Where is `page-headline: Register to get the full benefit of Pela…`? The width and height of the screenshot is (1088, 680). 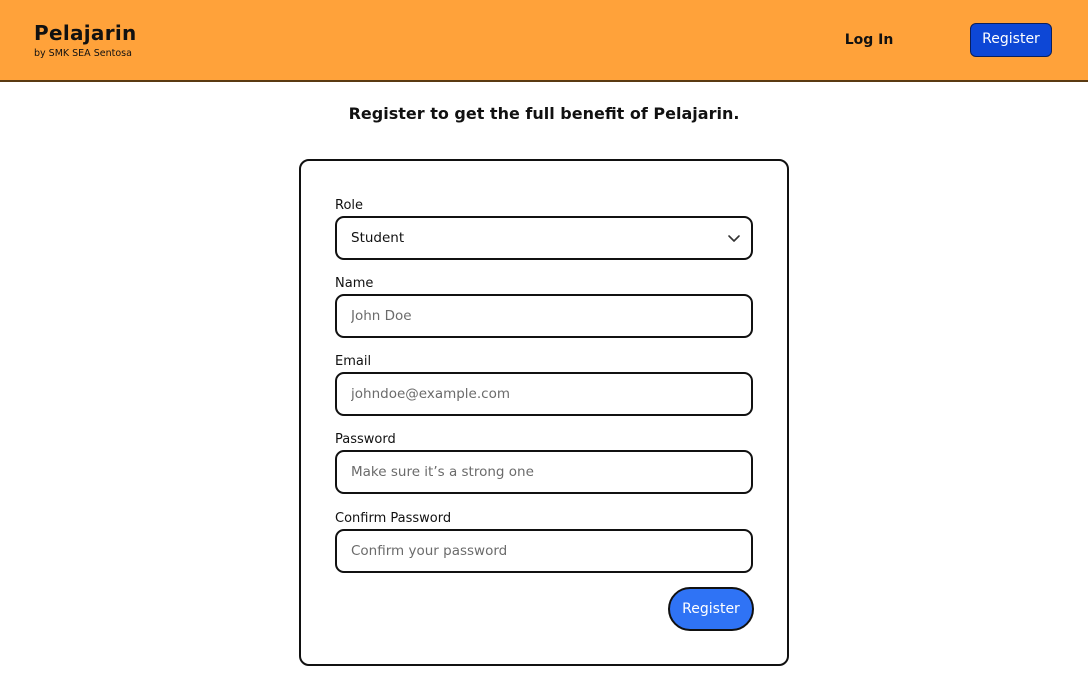 page-headline: Register to get the full benefit of Pela… is located at coordinates (544, 113).